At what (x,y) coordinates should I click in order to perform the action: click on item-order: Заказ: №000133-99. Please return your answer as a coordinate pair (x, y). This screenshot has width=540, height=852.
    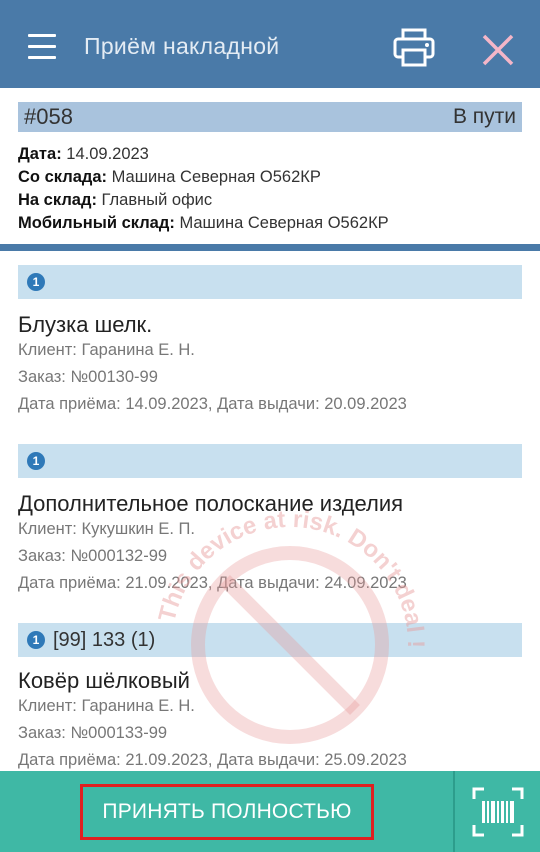
    Looking at the image, I should click on (93, 733).